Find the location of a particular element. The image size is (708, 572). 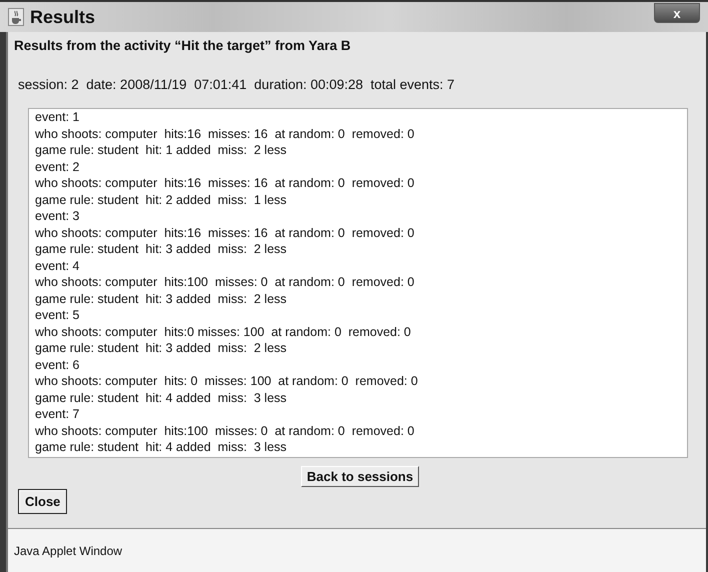

status-text: Java Applet Window is located at coordinates (68, 551).